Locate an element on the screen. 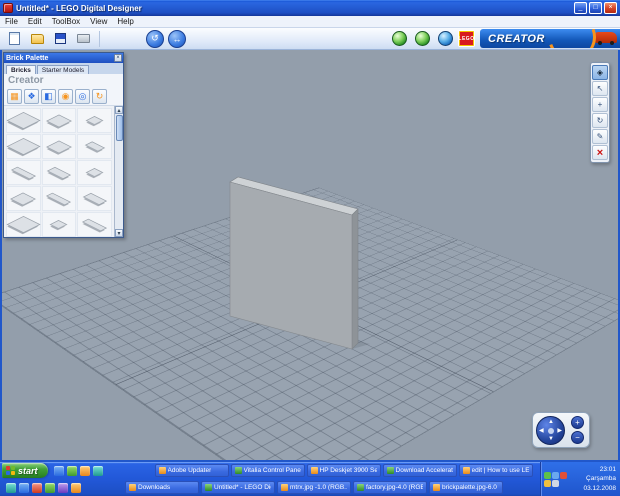 The width and height of the screenshot is (620, 496). camera-dpad: ▲ ▼ ◀ ▶ is located at coordinates (550, 430).